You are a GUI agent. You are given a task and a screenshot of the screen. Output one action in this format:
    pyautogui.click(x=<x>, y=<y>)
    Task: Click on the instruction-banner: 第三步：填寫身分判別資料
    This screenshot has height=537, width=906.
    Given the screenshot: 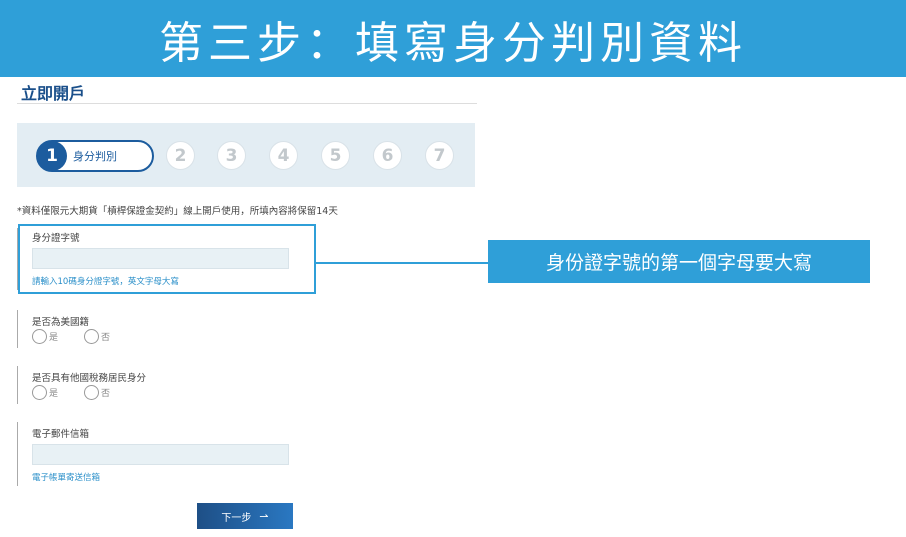 What is the action you would take?
    pyautogui.click(x=453, y=38)
    